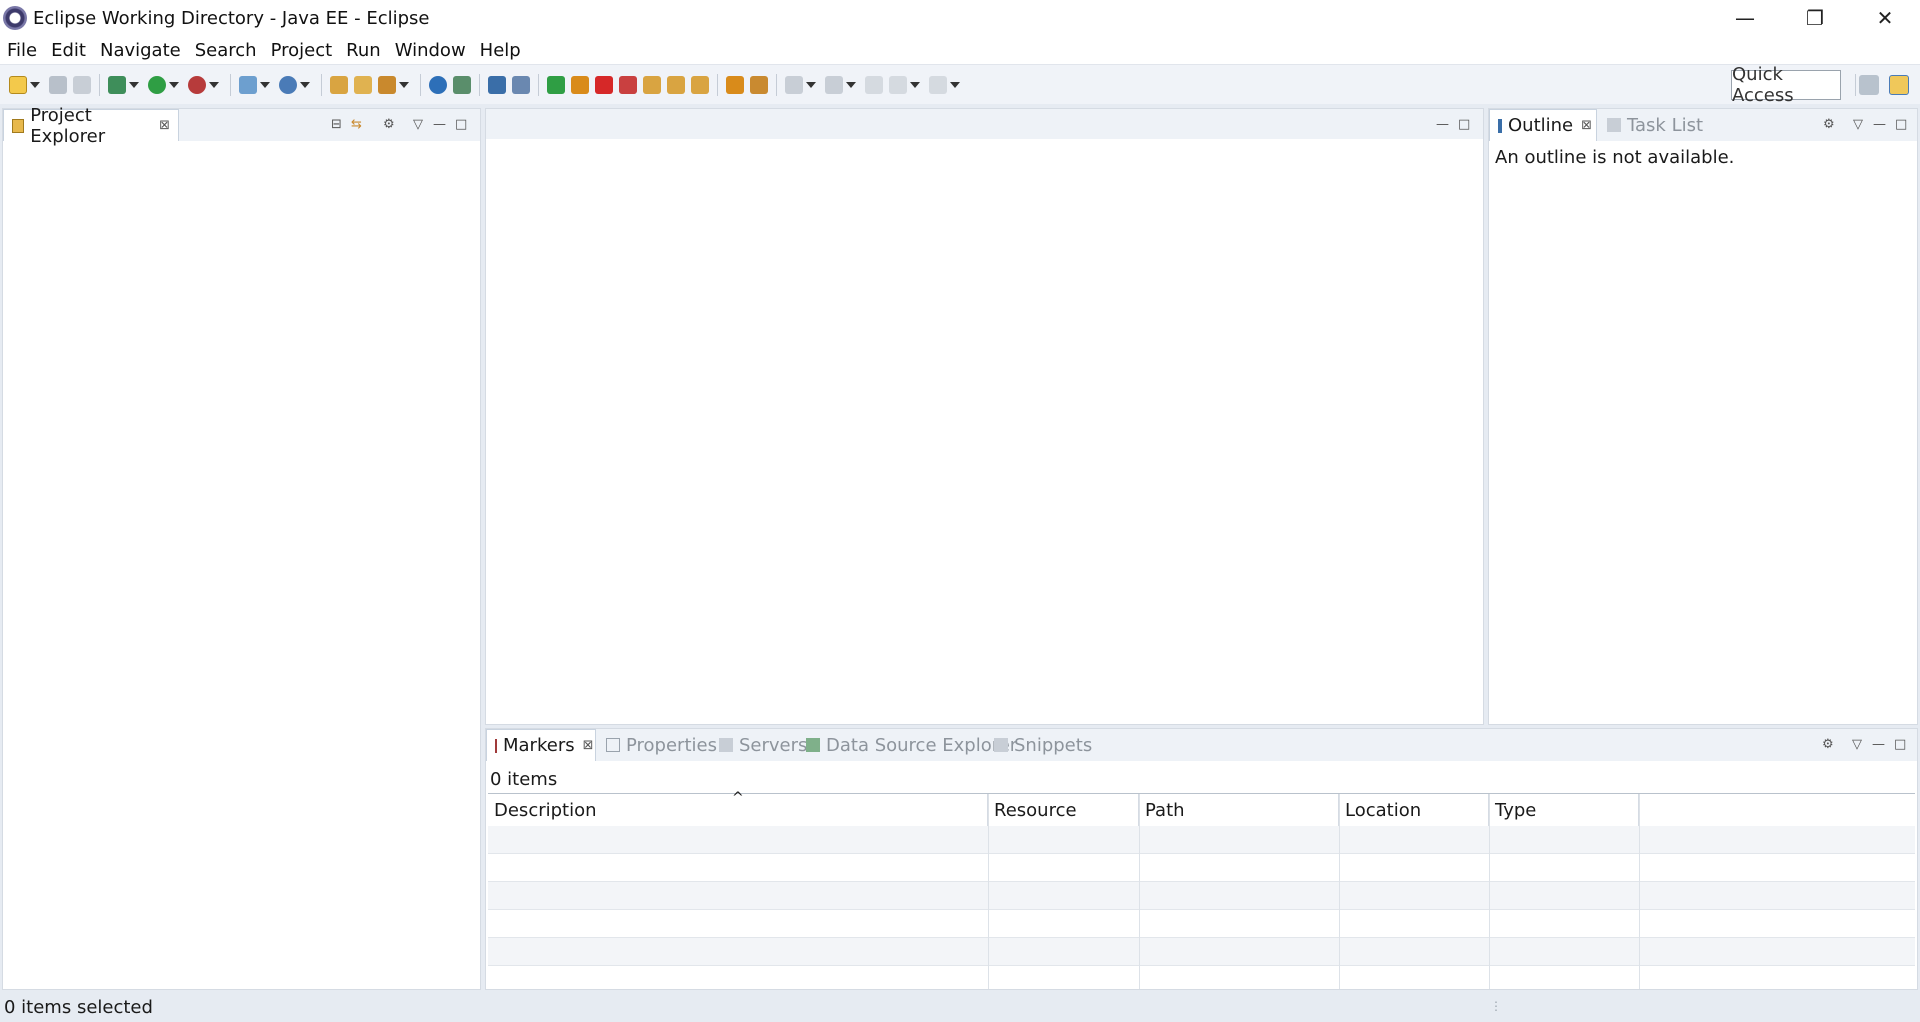  Describe the element at coordinates (1063, 810) in the screenshot. I see `column-header-resource: Resource` at that location.